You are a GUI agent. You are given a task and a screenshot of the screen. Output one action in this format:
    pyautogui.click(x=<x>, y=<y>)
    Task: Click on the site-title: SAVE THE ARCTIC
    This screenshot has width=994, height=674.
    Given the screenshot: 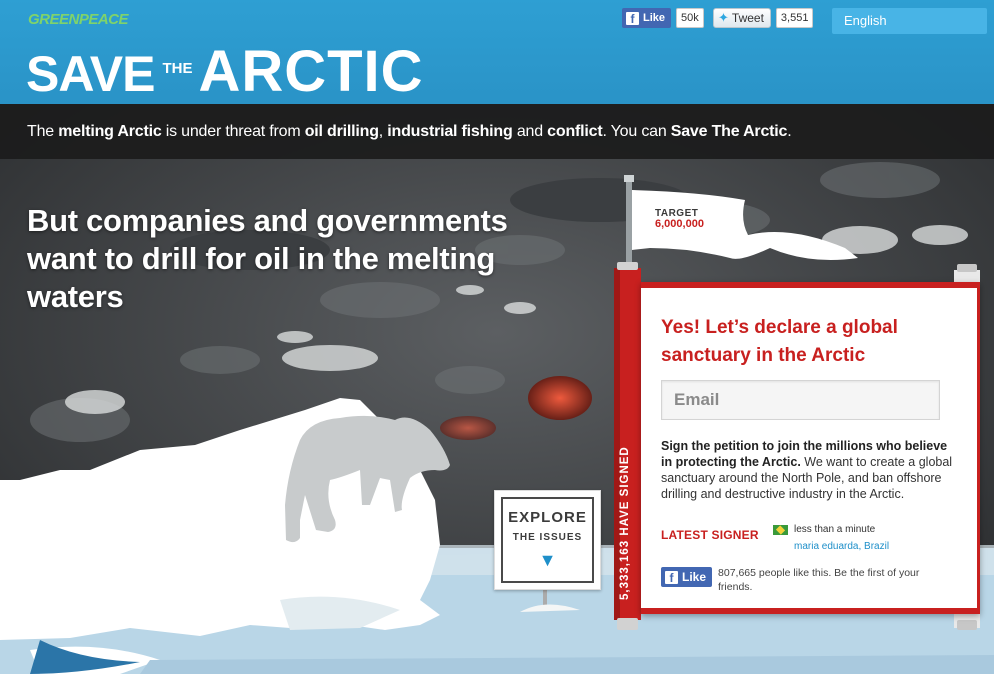 What is the action you would take?
    pyautogui.click(x=225, y=71)
    